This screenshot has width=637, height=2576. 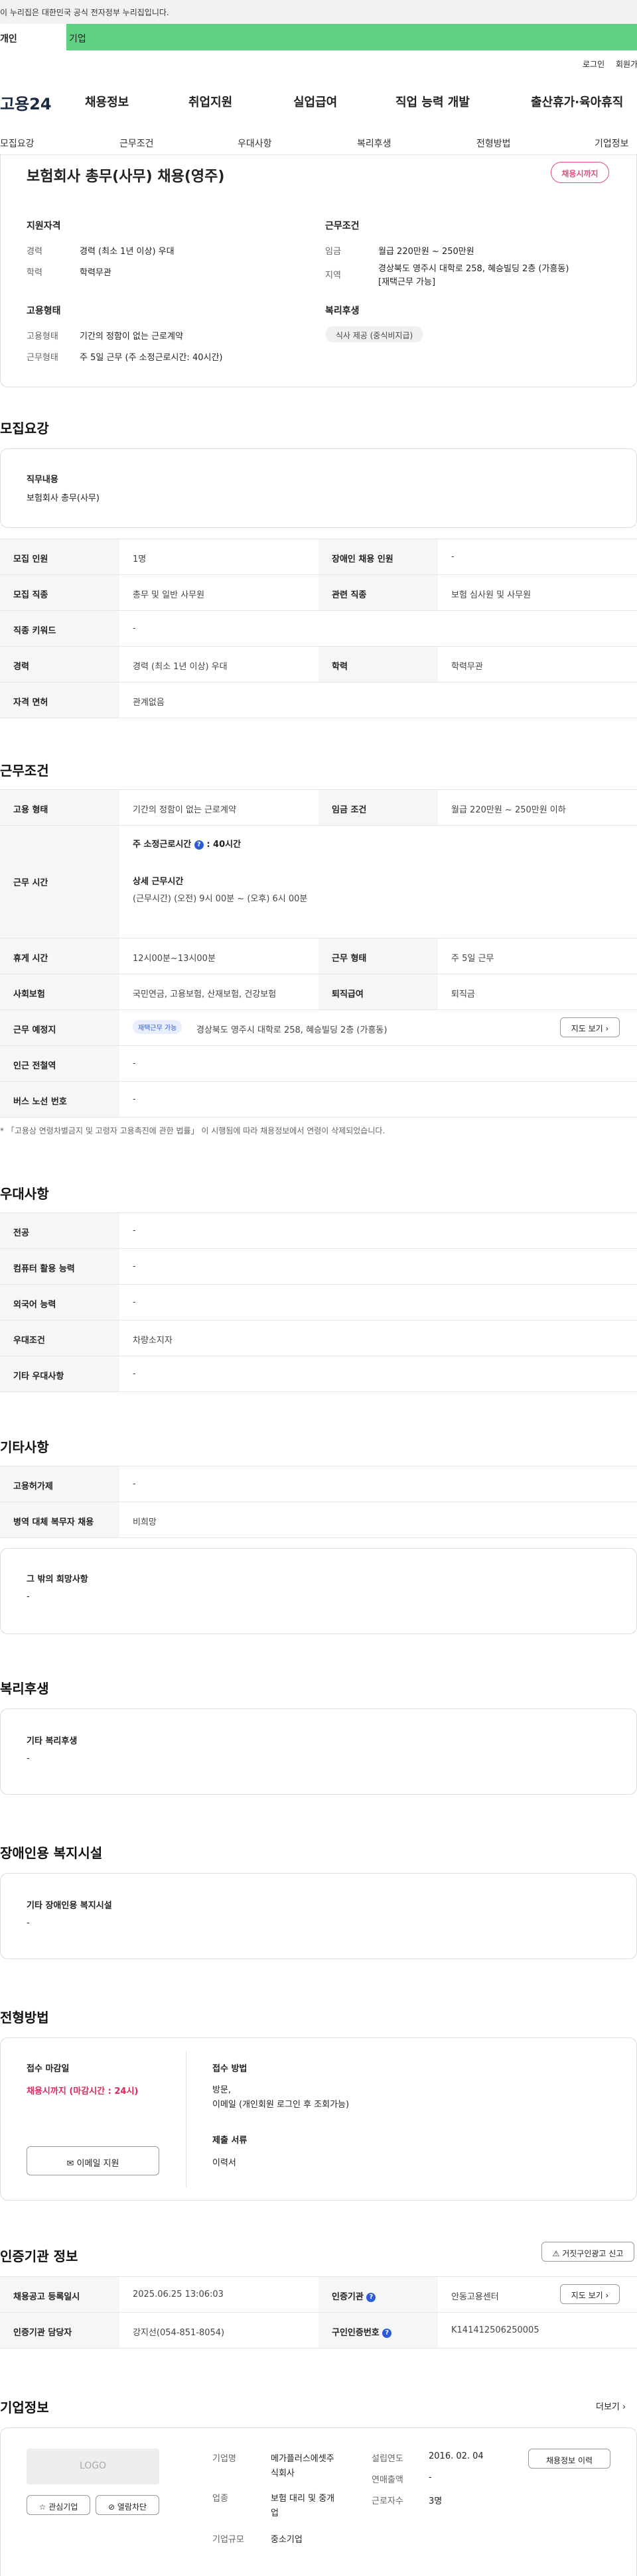 What do you see at coordinates (453, 557) in the screenshot?
I see `recruit-value: -` at bounding box center [453, 557].